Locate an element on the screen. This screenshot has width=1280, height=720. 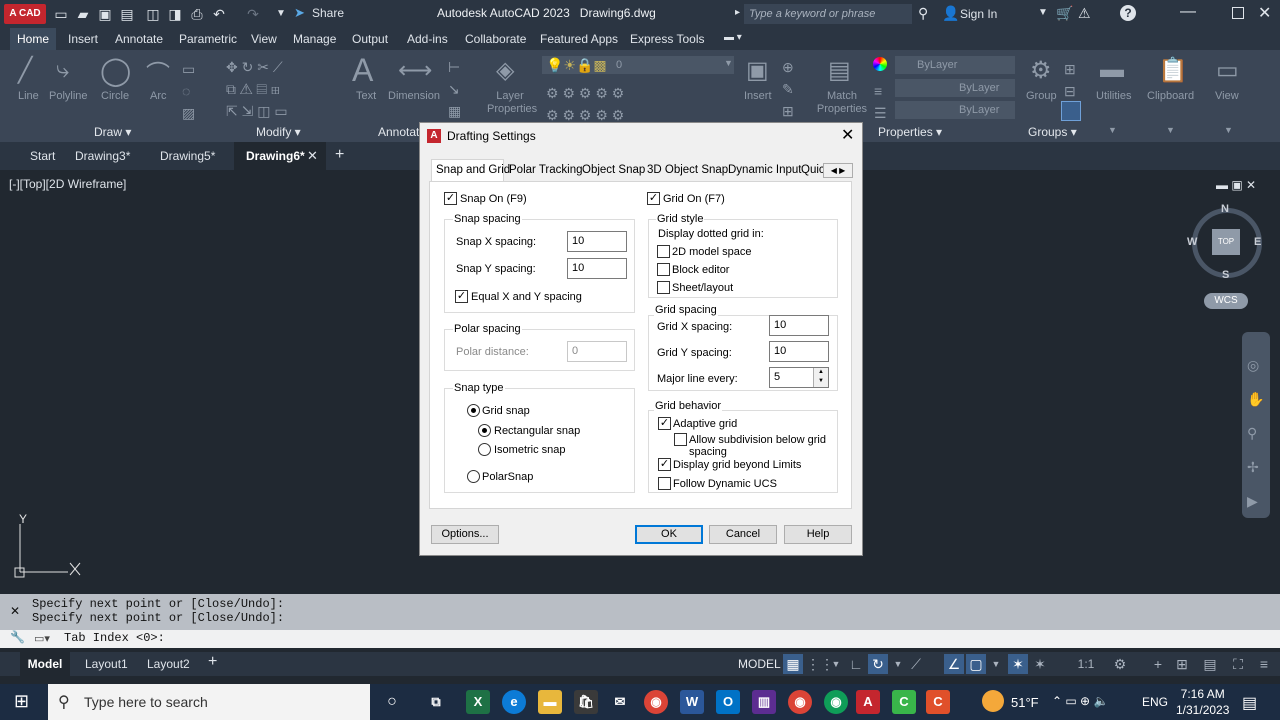
ribbon-minimize-icon: ▬ ▾ is located at coordinates (733, 37).